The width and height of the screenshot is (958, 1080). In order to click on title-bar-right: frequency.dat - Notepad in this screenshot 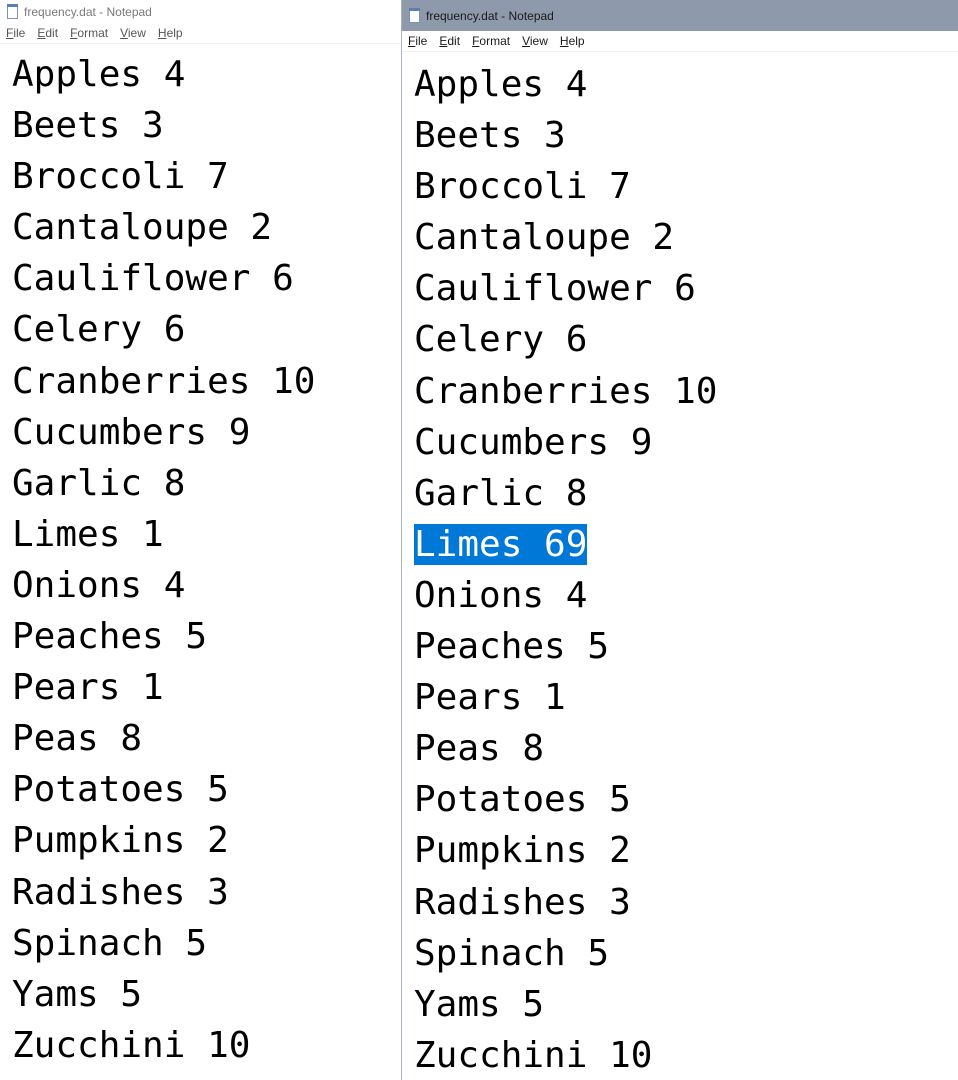, I will do `click(680, 15)`.